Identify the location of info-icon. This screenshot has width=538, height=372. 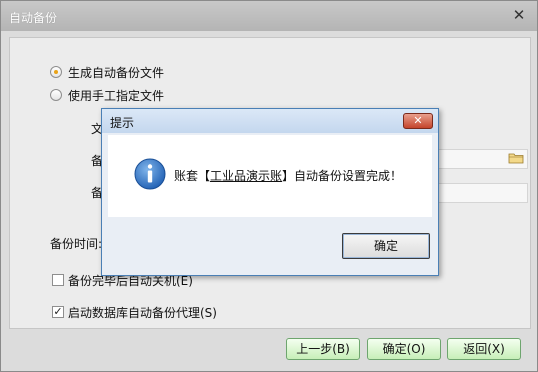
(150, 174).